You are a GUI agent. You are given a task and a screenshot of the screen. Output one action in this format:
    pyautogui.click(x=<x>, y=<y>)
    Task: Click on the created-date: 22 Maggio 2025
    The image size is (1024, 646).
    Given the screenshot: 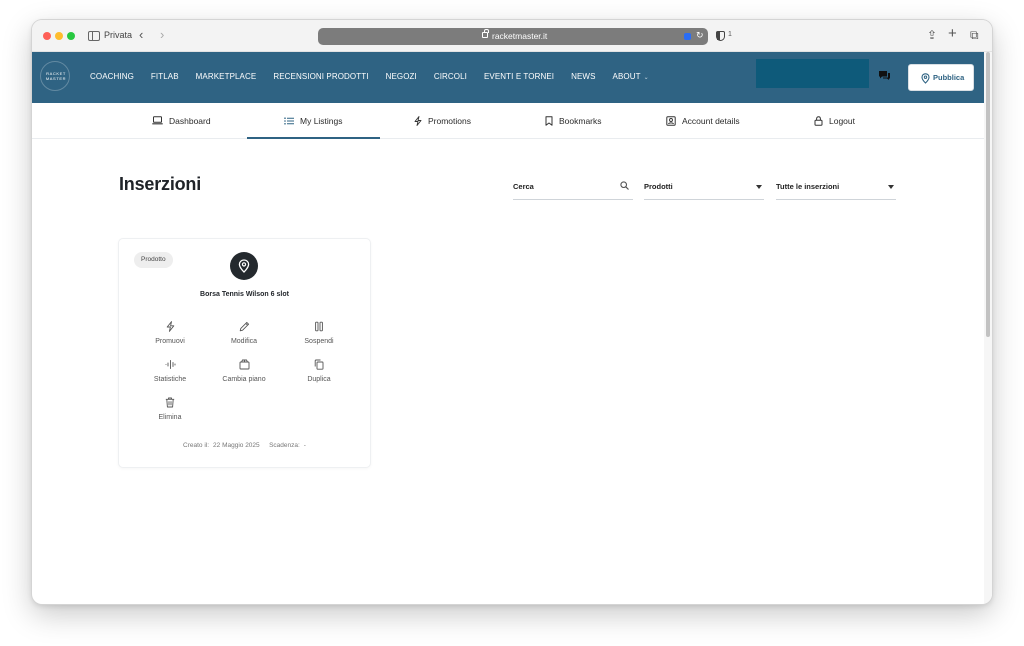 What is the action you would take?
    pyautogui.click(x=236, y=445)
    